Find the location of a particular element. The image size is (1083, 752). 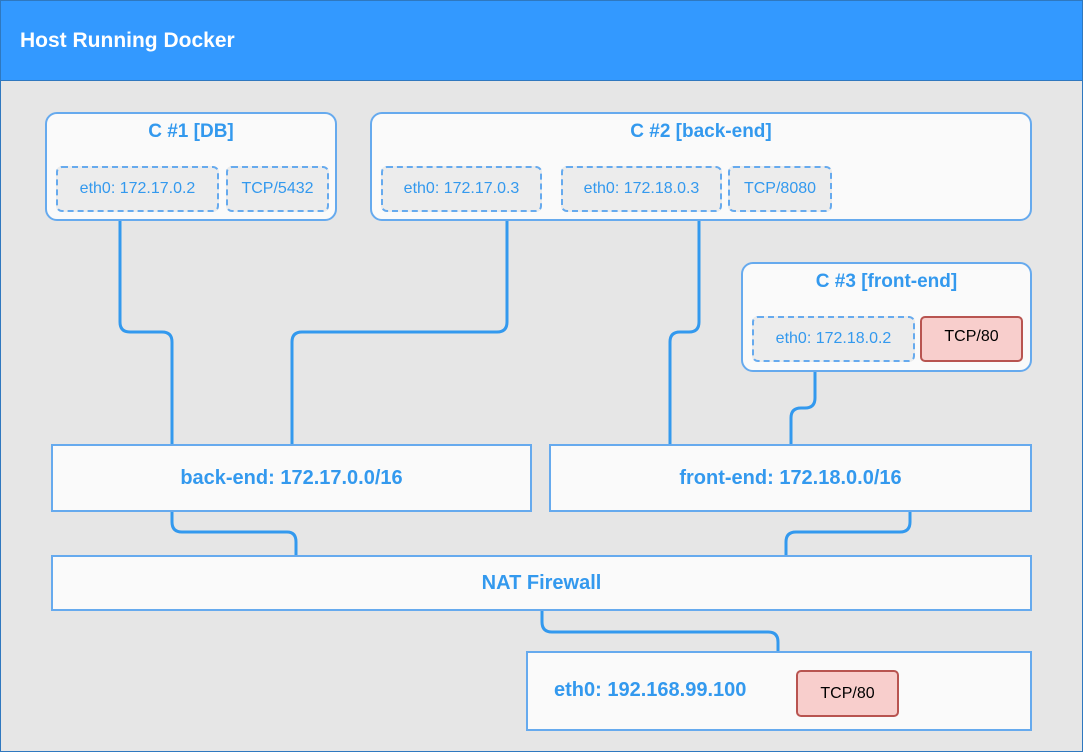

link-c3-frontend is located at coordinates (803, 408).